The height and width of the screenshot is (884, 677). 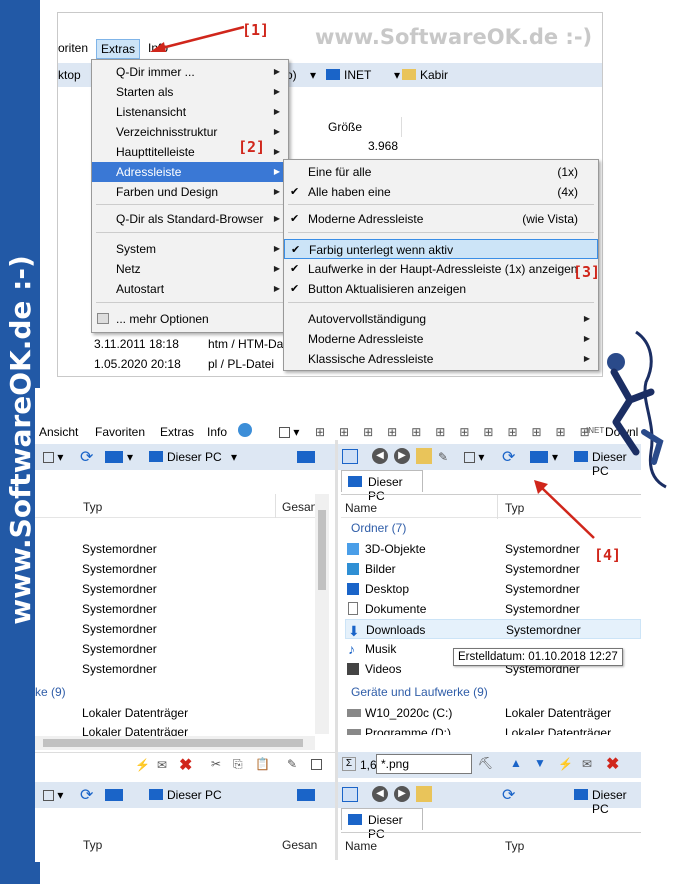 I want to click on left-drive-1: Lokaler Datenträger, so click(x=135, y=713).